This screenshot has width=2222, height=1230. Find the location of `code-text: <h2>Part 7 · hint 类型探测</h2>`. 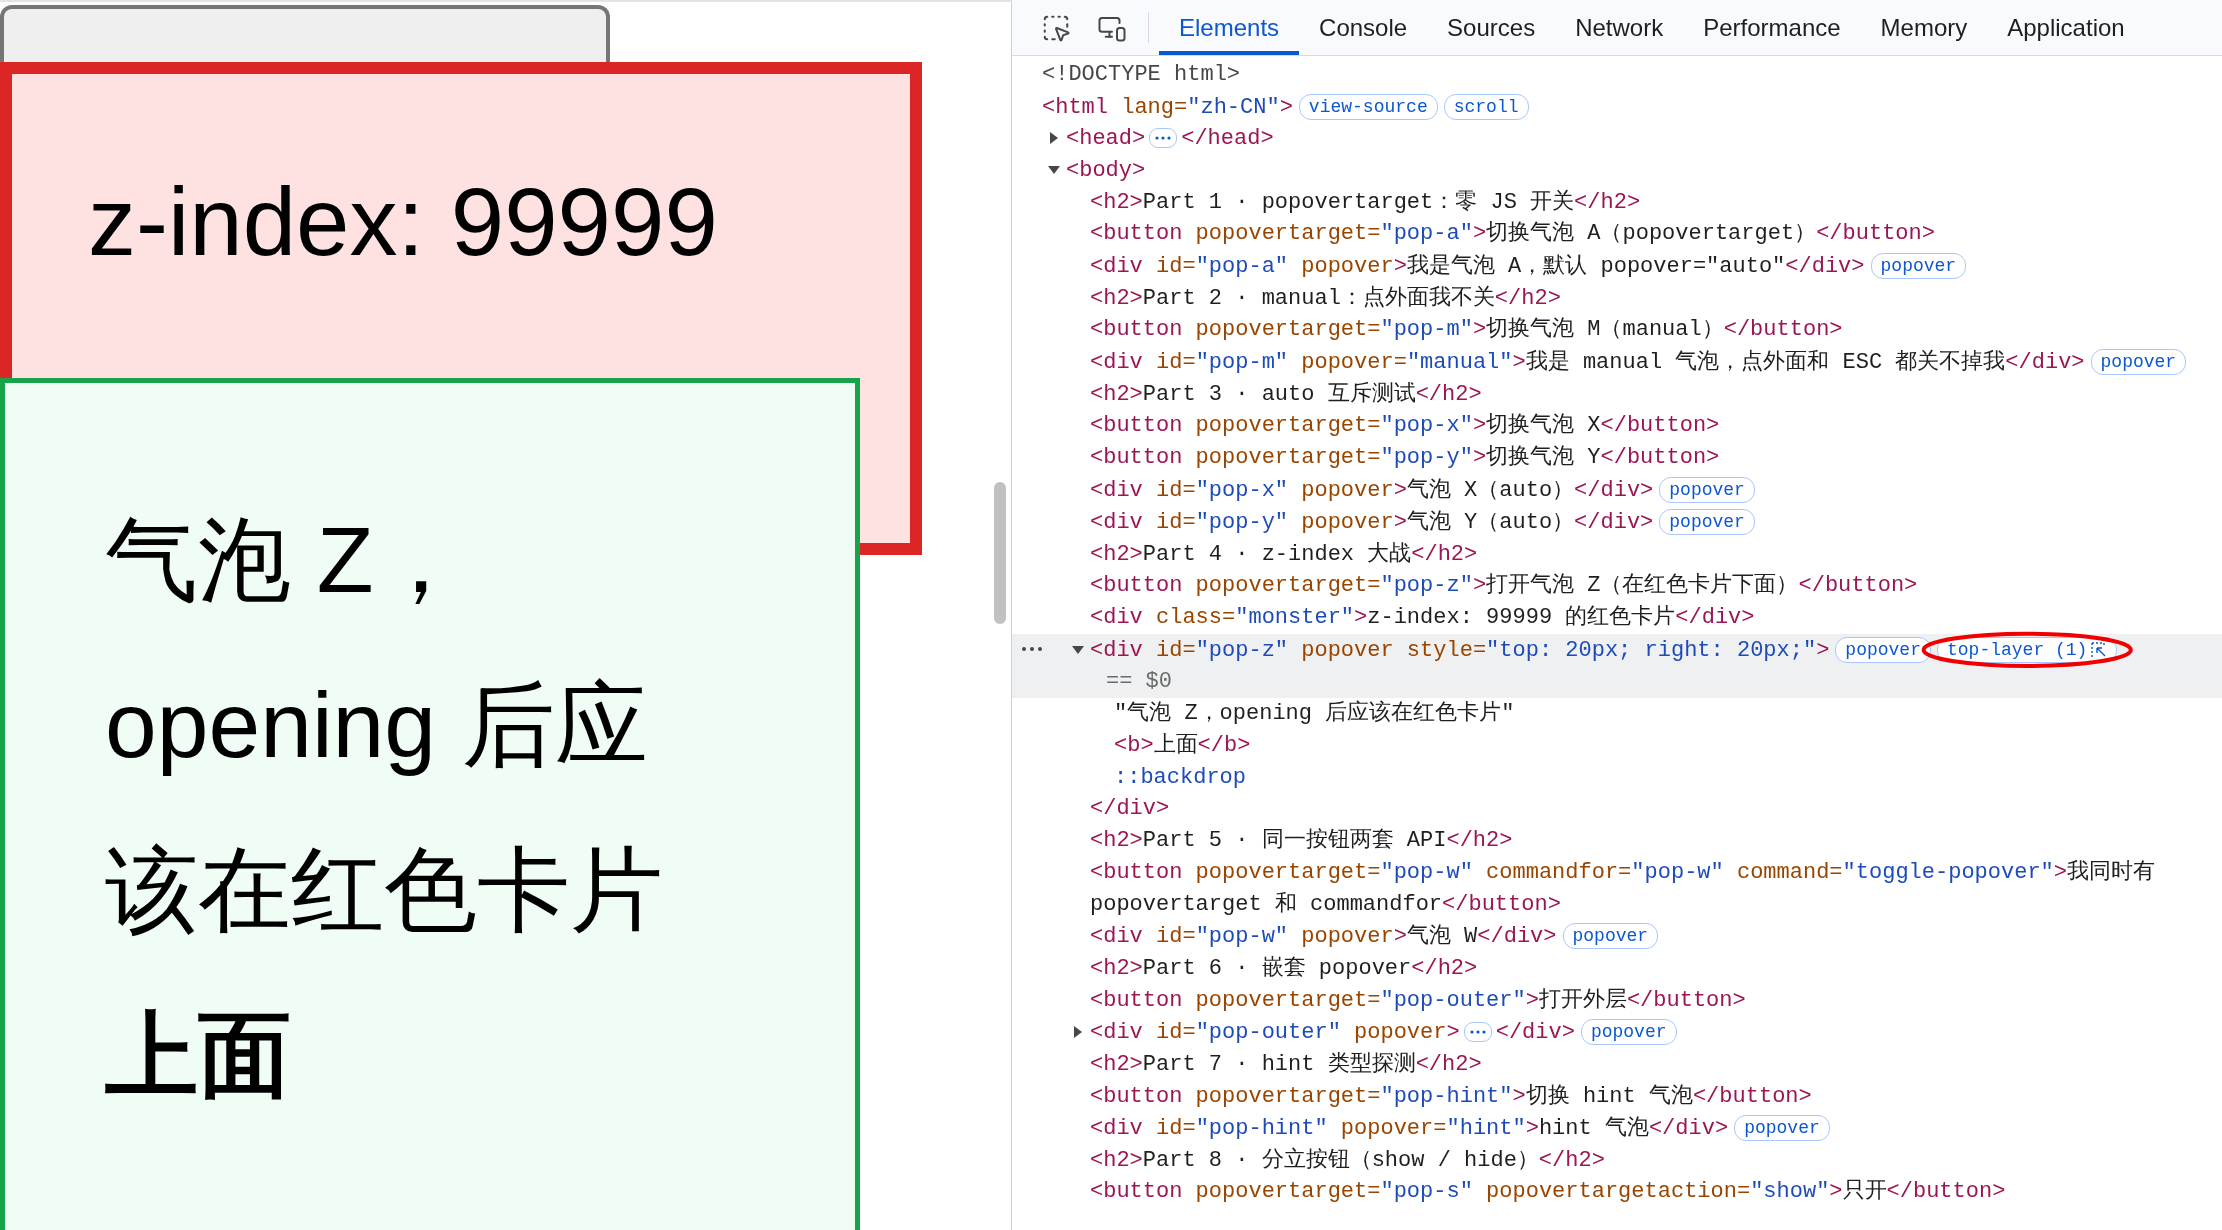

code-text: <h2>Part 7 · hint 类型探测</h2> is located at coordinates (1286, 1064).